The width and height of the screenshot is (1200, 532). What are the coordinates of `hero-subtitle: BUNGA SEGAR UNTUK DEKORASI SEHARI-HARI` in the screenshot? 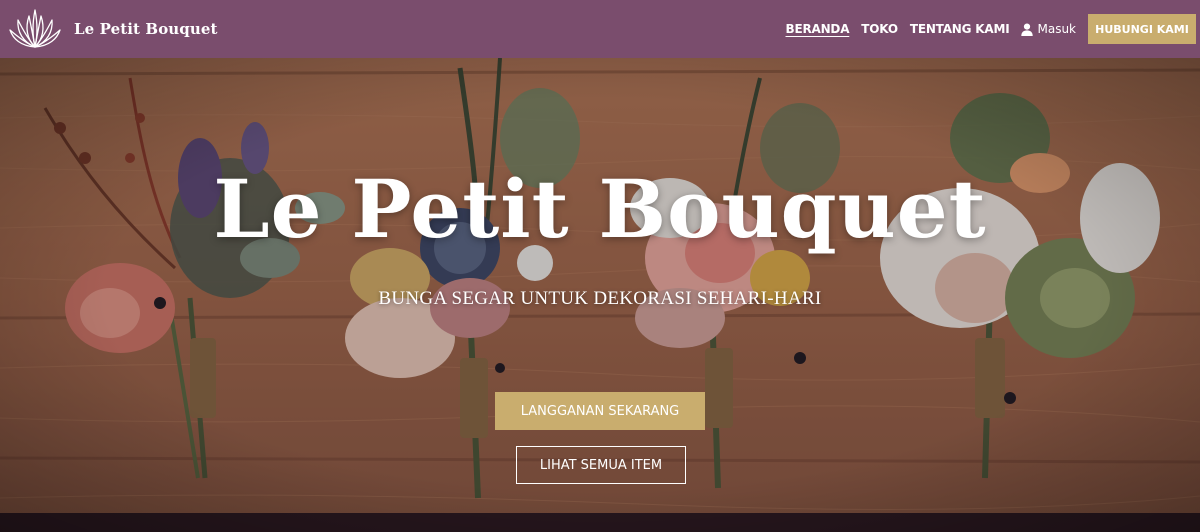 It's located at (600, 298).